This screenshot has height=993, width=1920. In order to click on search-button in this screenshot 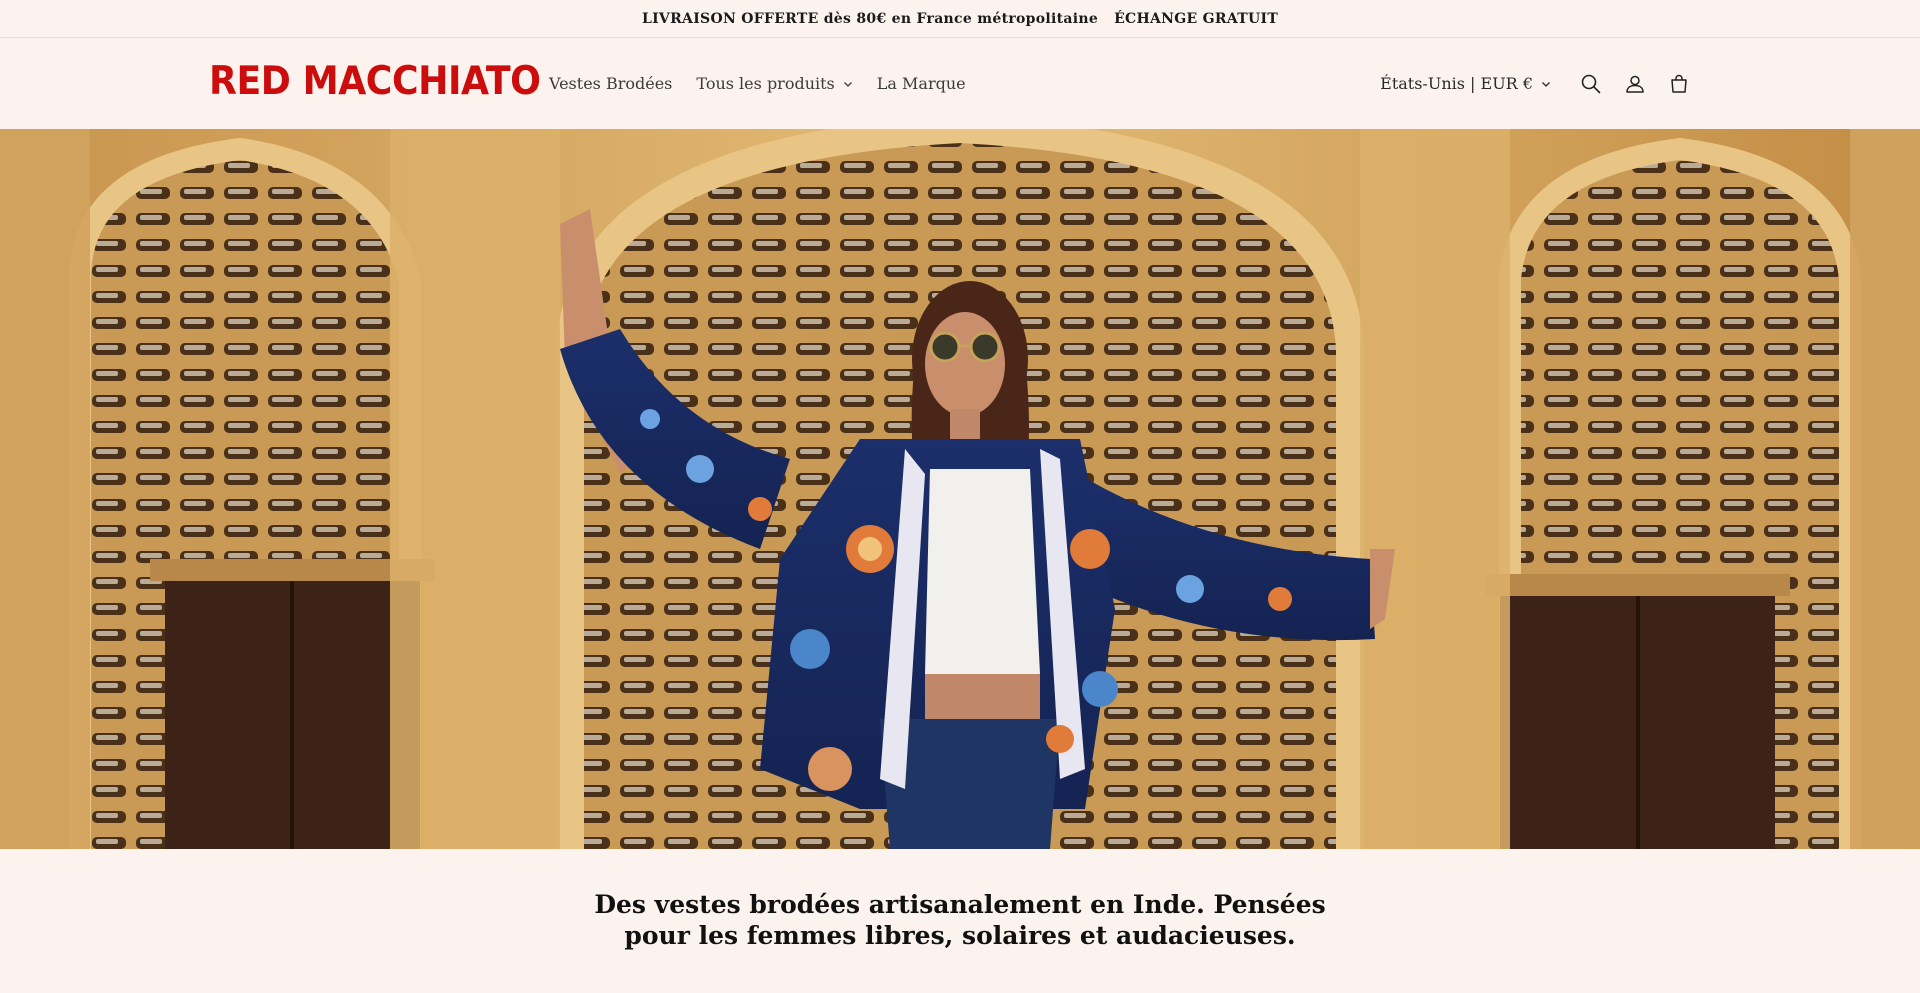, I will do `click(1591, 84)`.